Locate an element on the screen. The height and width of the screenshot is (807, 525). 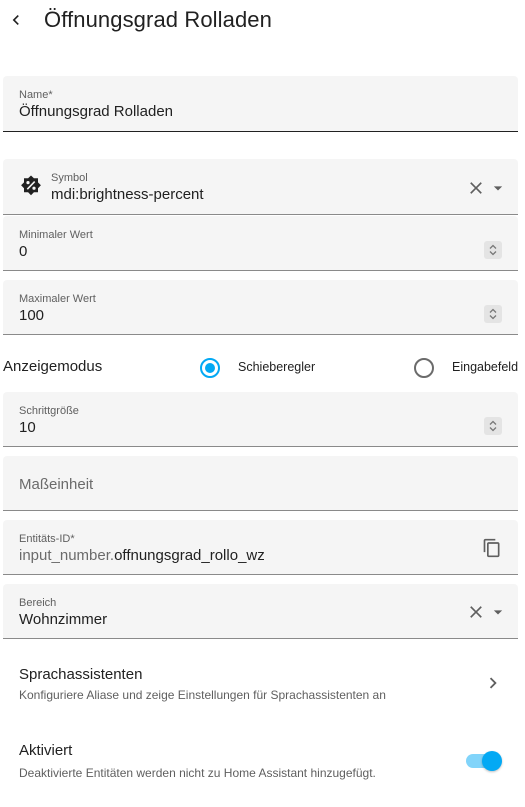
area-field: Bereich Wohnzimmer is located at coordinates (260, 611).